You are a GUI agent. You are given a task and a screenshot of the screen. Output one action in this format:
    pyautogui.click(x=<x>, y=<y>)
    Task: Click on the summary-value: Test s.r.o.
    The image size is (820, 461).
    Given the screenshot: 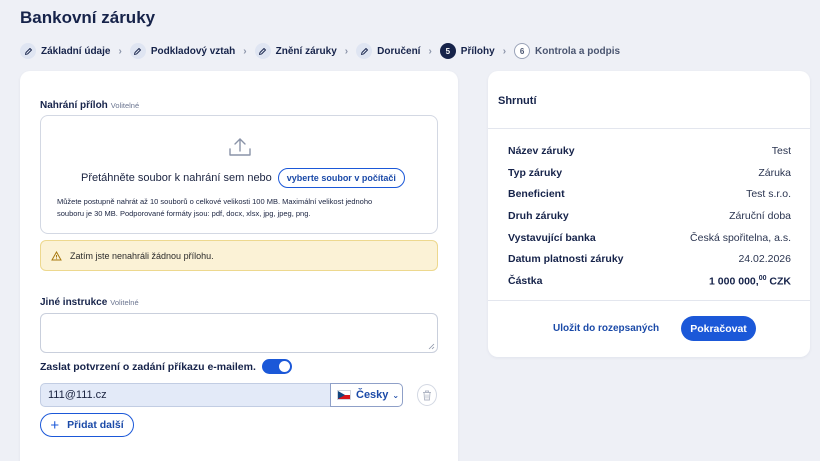 What is the action you would take?
    pyautogui.click(x=768, y=194)
    